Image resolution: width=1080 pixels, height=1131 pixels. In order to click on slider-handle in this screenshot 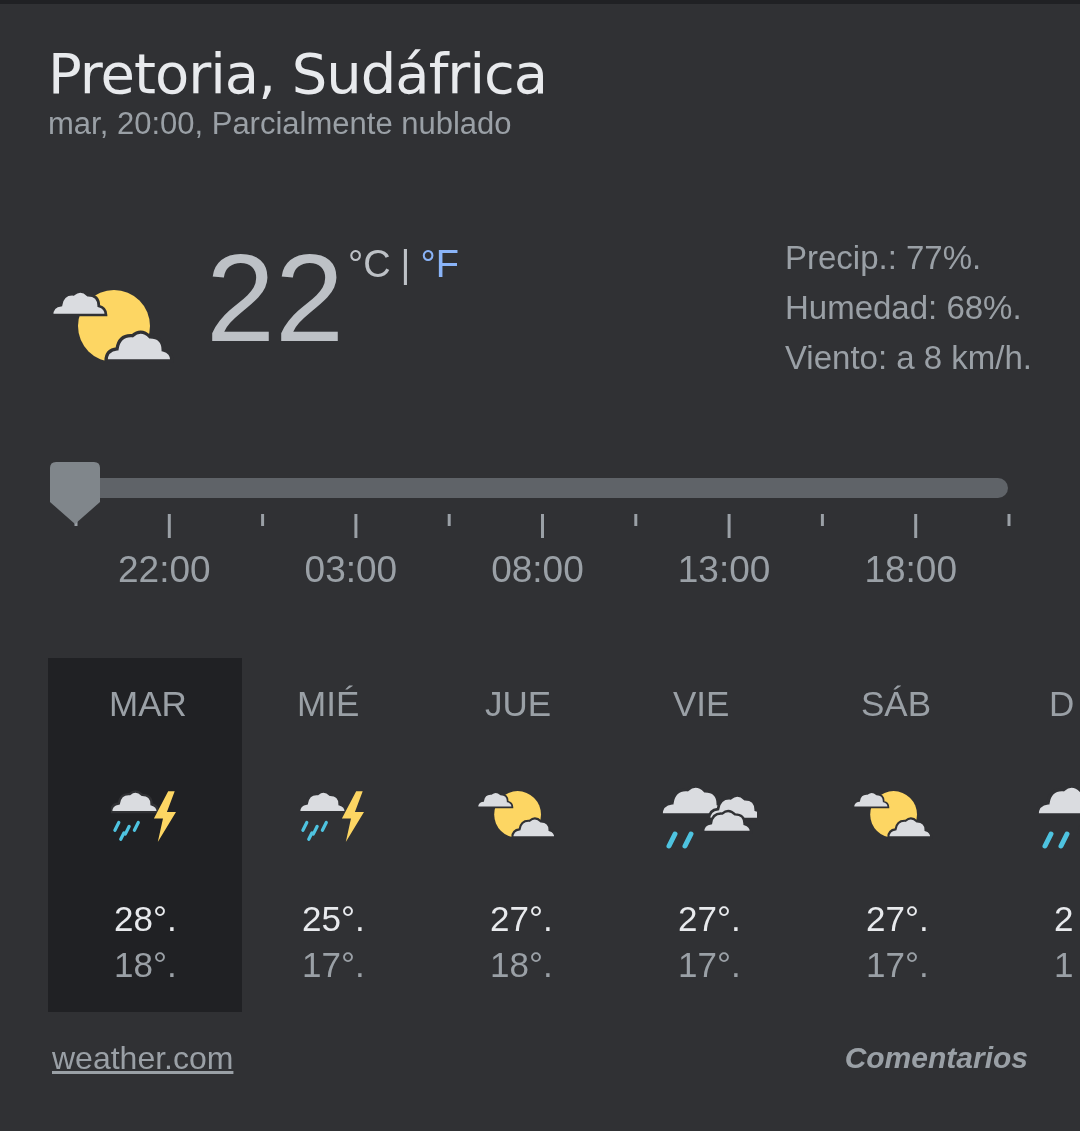, I will do `click(75, 493)`.